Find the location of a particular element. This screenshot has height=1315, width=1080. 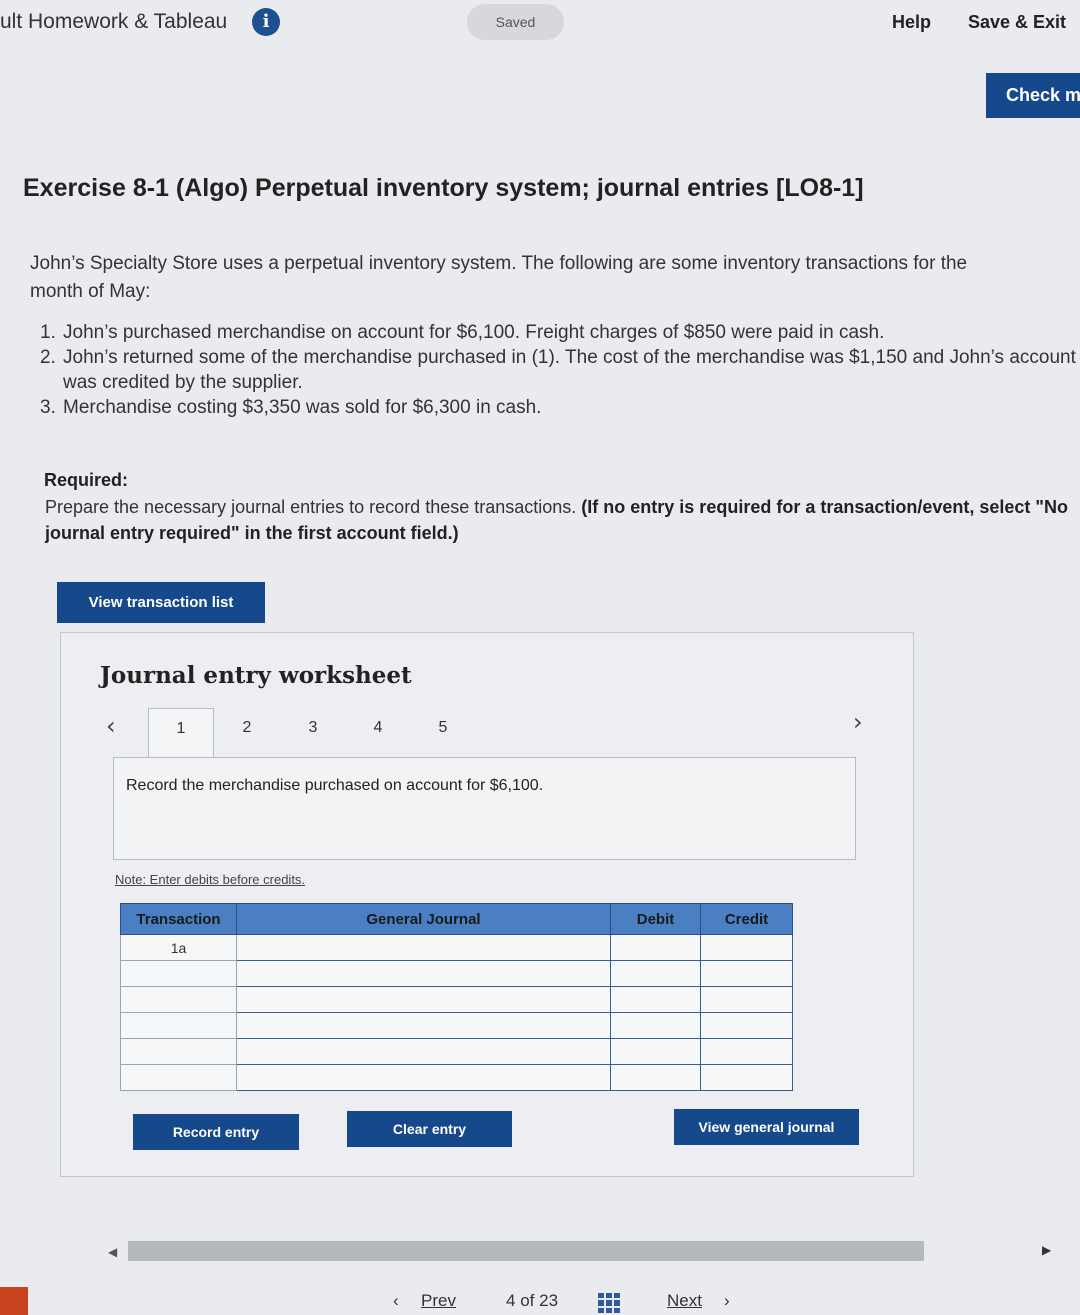

record-entry-button: Record entry is located at coordinates (216, 1132).